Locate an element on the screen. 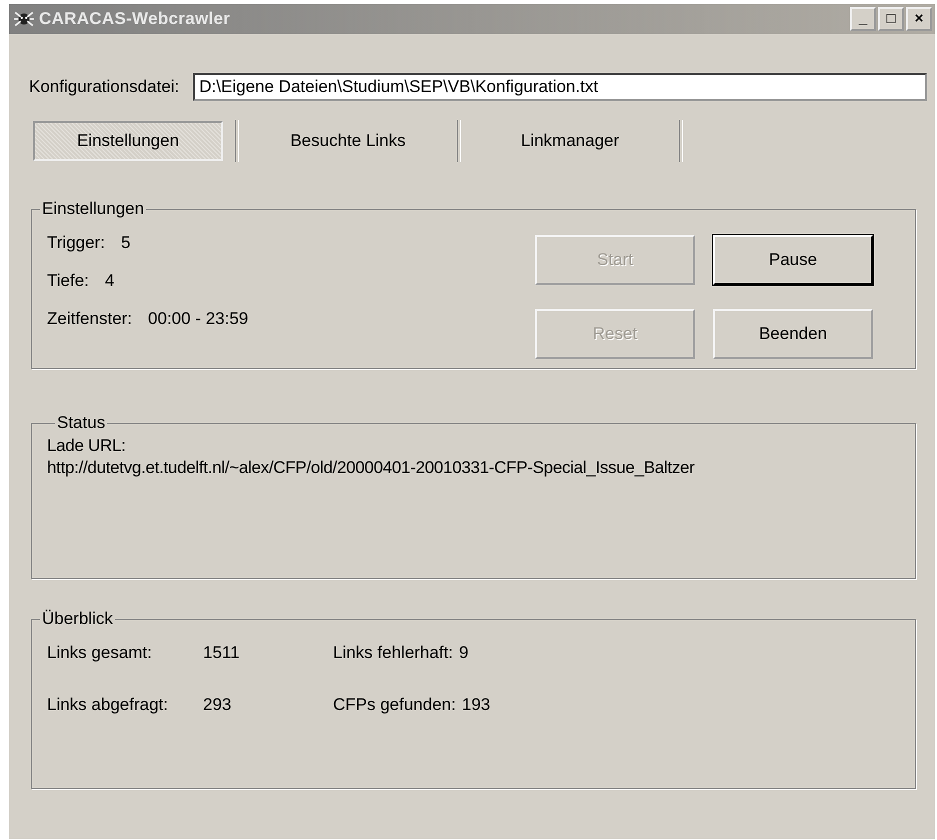 This screenshot has height=840, width=937. stat-value: 293 is located at coordinates (217, 705).